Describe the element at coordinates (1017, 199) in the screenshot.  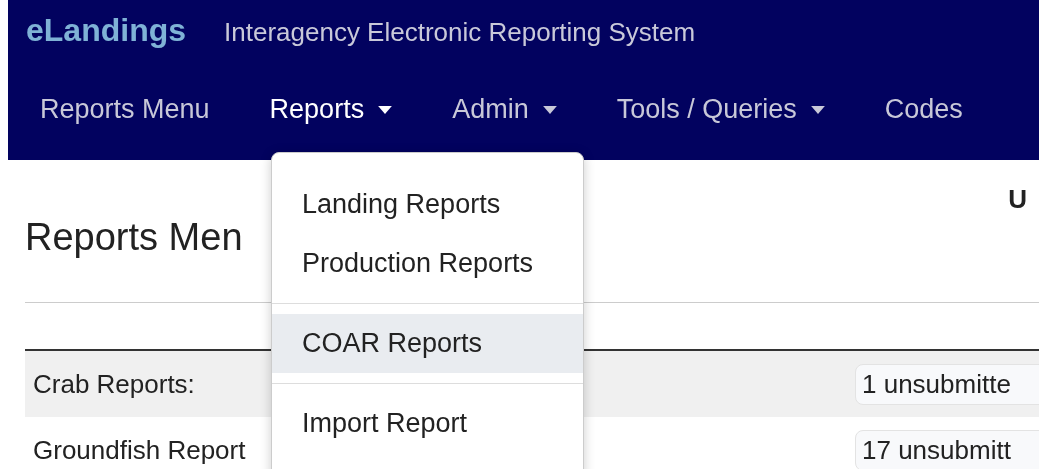
I see `user-label: U` at that location.